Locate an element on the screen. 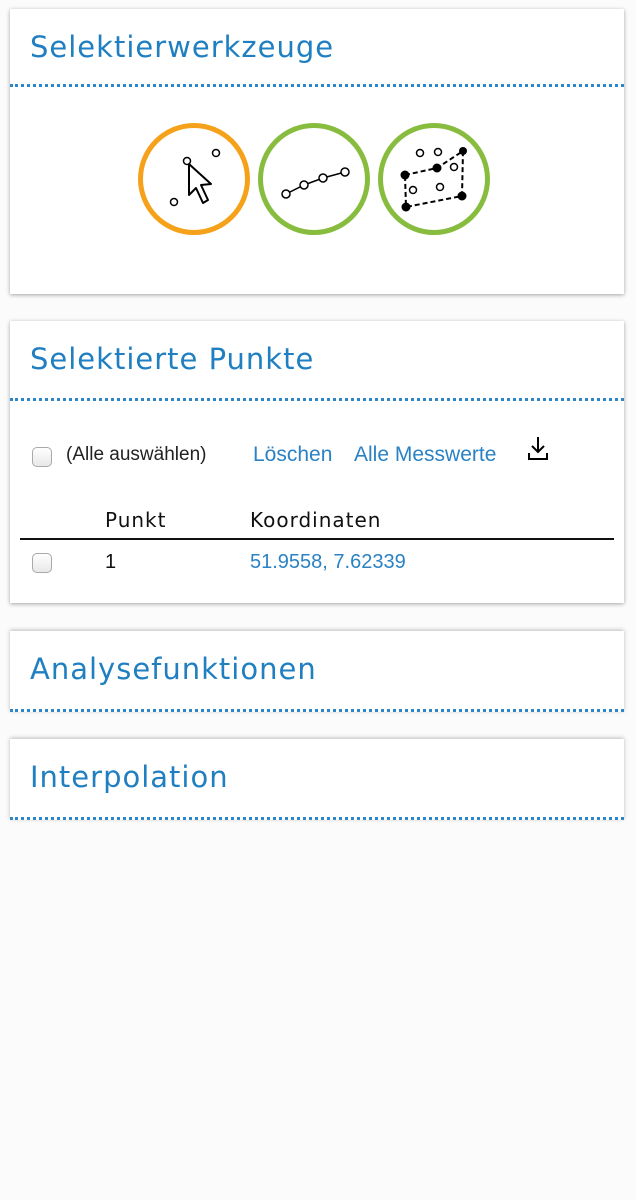  selected-points-header: Selektierte Punkte is located at coordinates (317, 361).